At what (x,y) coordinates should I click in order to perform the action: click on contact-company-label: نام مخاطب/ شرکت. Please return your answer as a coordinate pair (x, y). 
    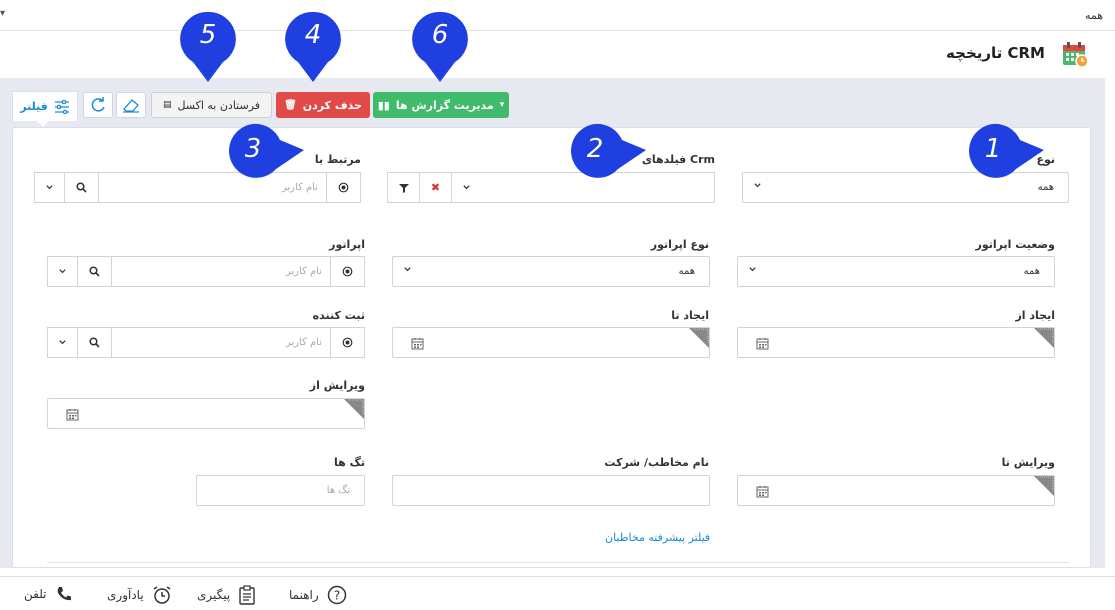
    Looking at the image, I should click on (656, 462).